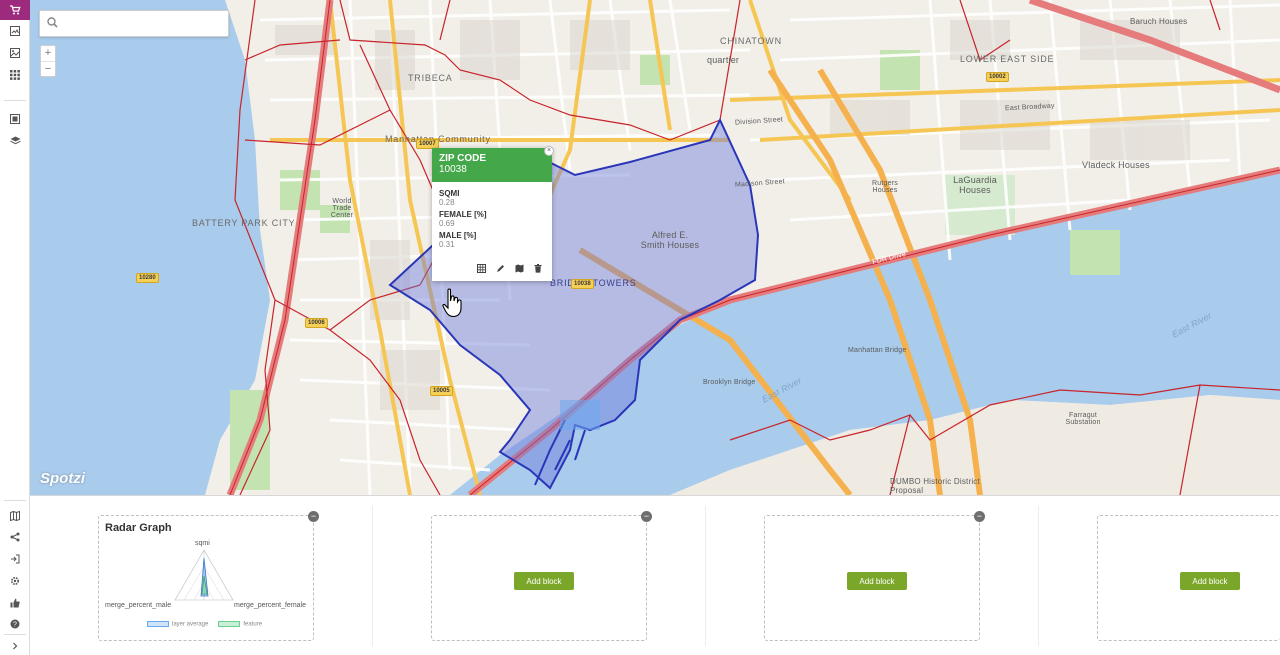 Image resolution: width=1280 pixels, height=655 pixels. What do you see at coordinates (1083, 419) in the screenshot?
I see `map-label-farragut: Farragut Substation` at bounding box center [1083, 419].